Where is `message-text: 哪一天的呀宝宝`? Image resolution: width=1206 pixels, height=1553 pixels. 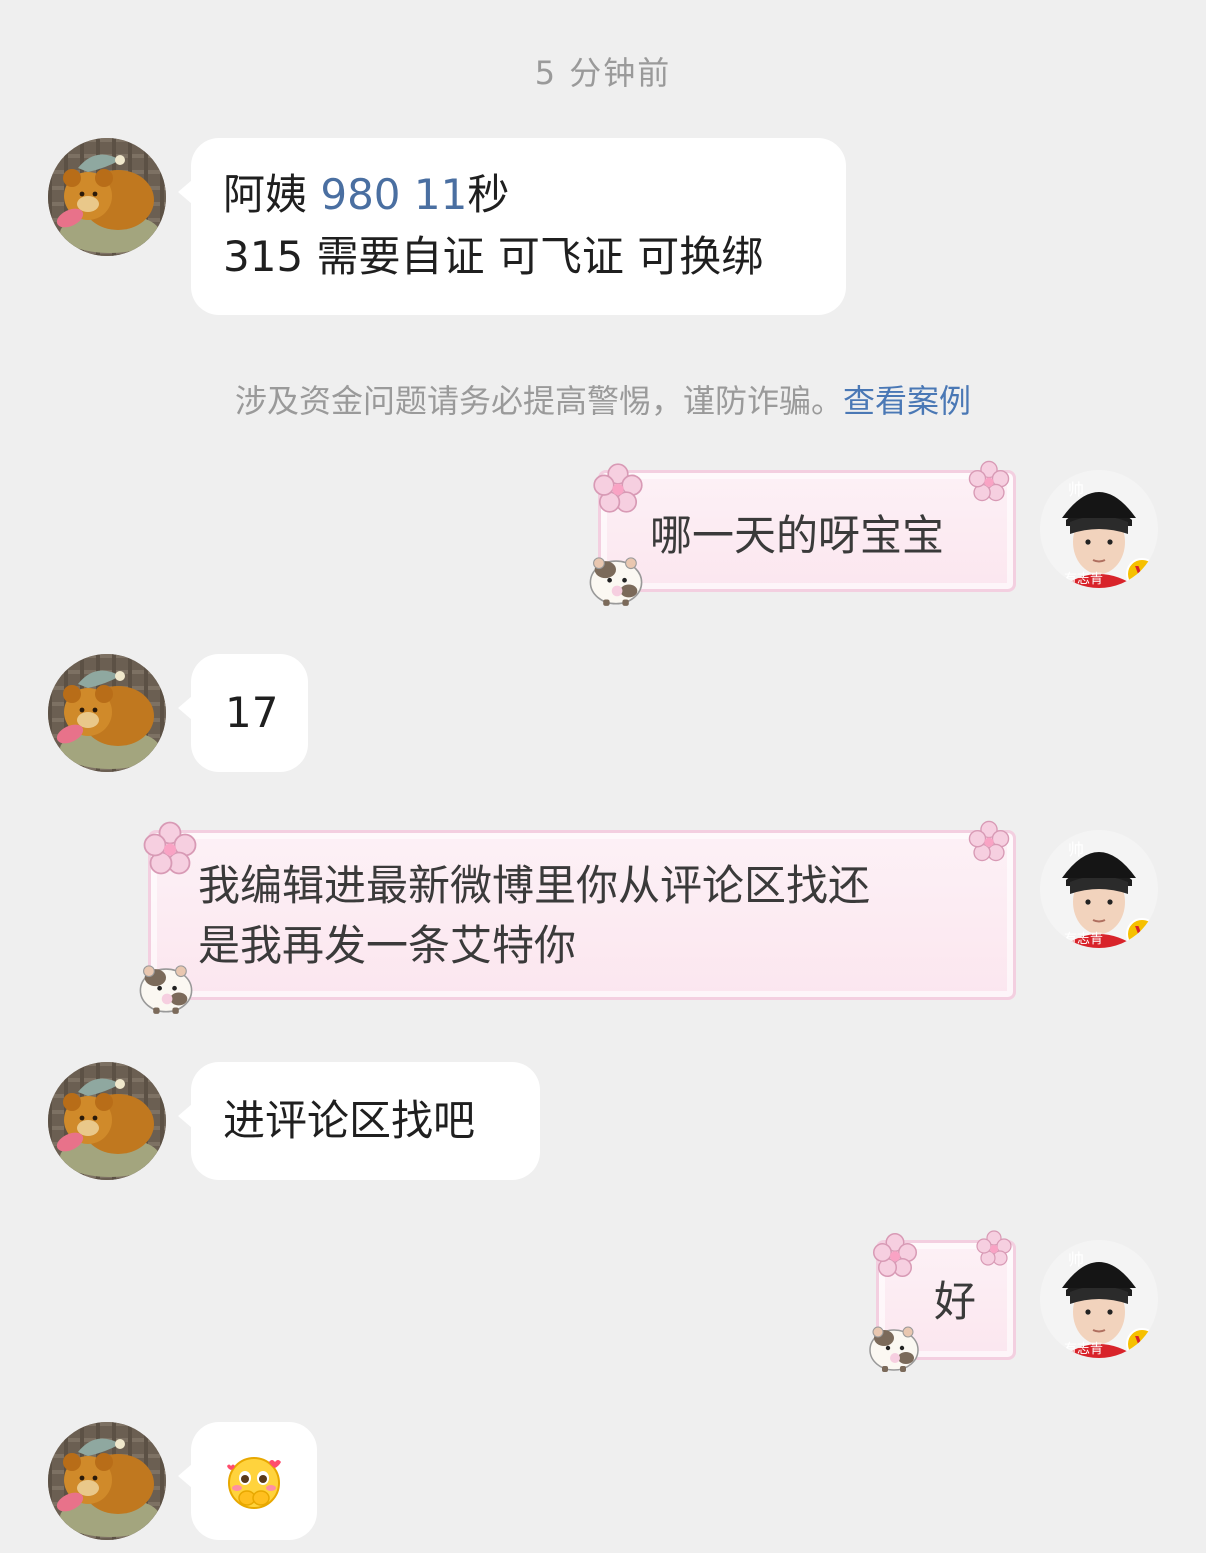 message-text: 哪一天的呀宝宝 is located at coordinates (797, 535).